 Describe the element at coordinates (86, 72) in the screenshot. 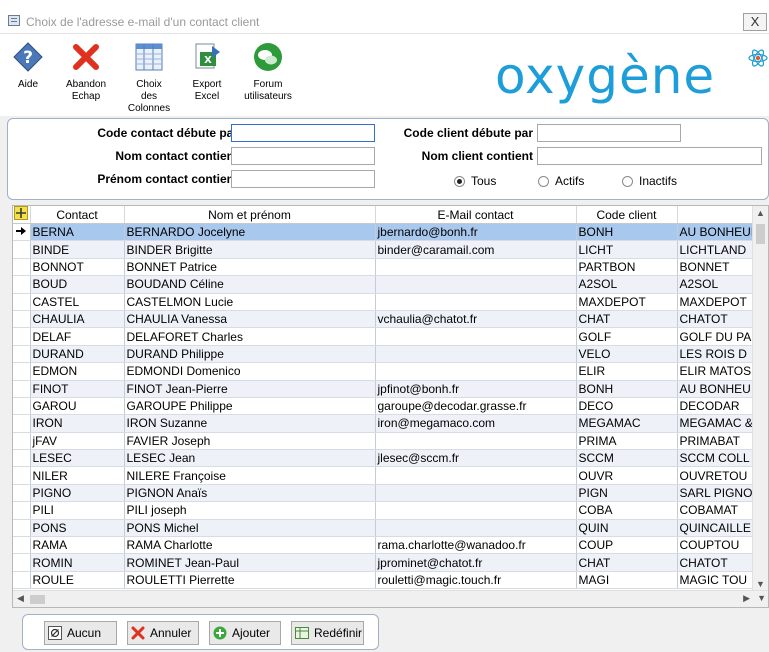

I see `cancel-button: Abandon Echap` at that location.